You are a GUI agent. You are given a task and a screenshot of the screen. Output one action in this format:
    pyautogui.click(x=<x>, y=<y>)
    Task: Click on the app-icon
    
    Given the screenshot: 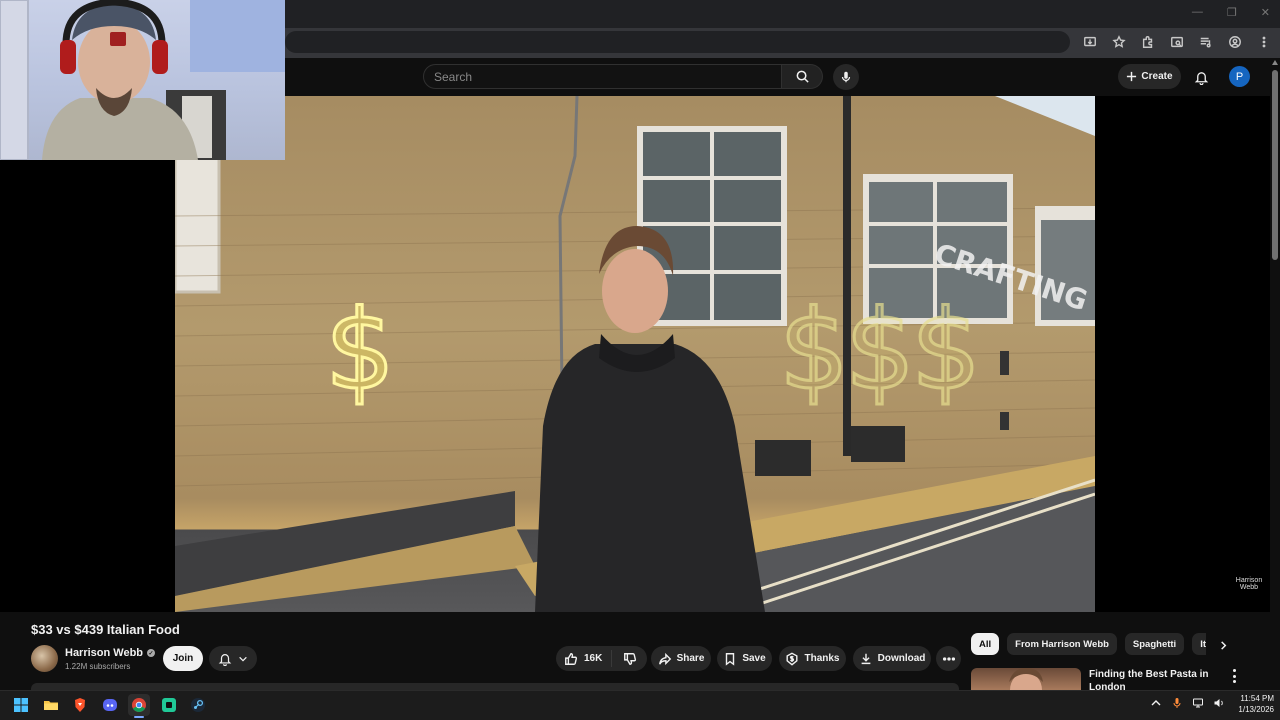 What is the action you would take?
    pyautogui.click(x=169, y=705)
    